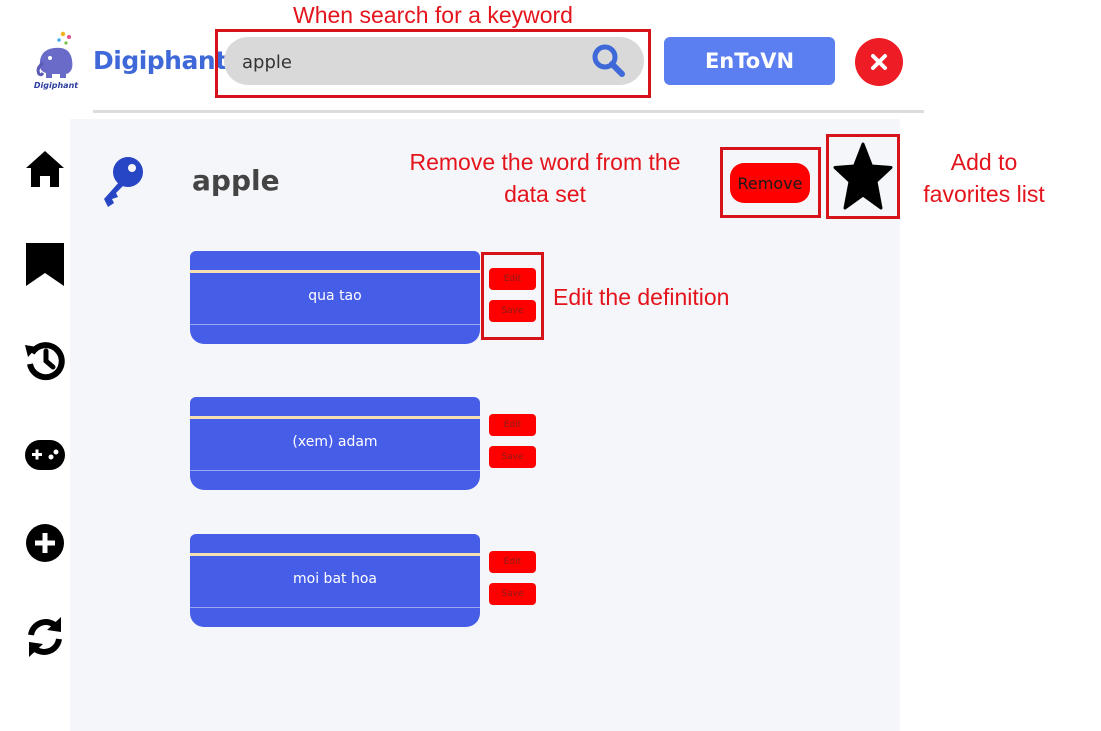 The height and width of the screenshot is (731, 1101). Describe the element at coordinates (984, 194) in the screenshot. I see `favorite-annotation-line2: favorites list` at that location.